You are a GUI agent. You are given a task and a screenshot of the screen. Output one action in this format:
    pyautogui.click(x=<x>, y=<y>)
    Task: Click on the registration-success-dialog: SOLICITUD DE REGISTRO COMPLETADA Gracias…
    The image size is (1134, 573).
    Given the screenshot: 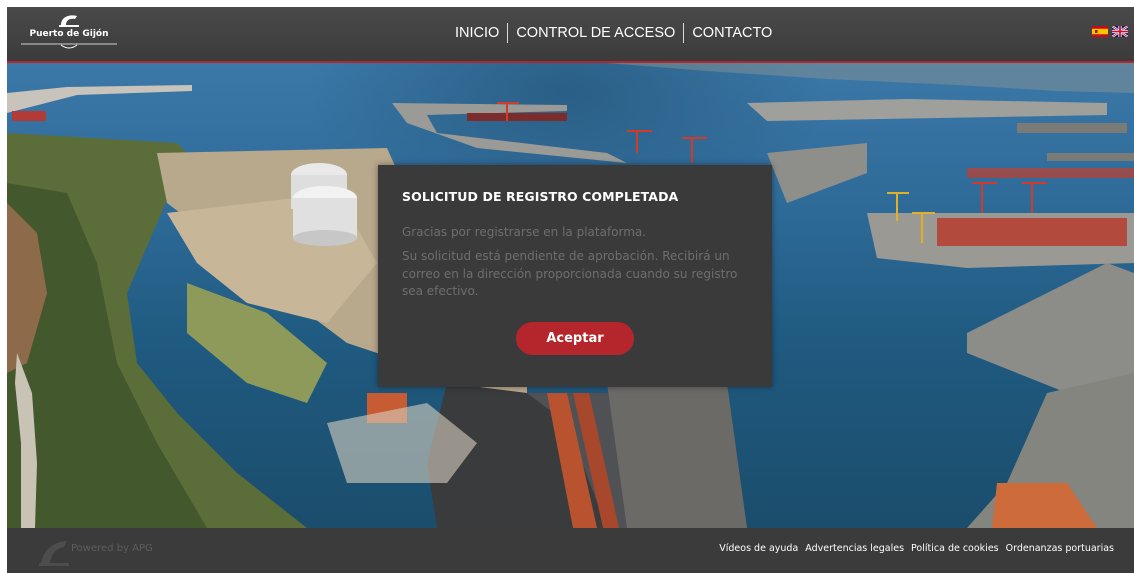 What is the action you would take?
    pyautogui.click(x=575, y=276)
    